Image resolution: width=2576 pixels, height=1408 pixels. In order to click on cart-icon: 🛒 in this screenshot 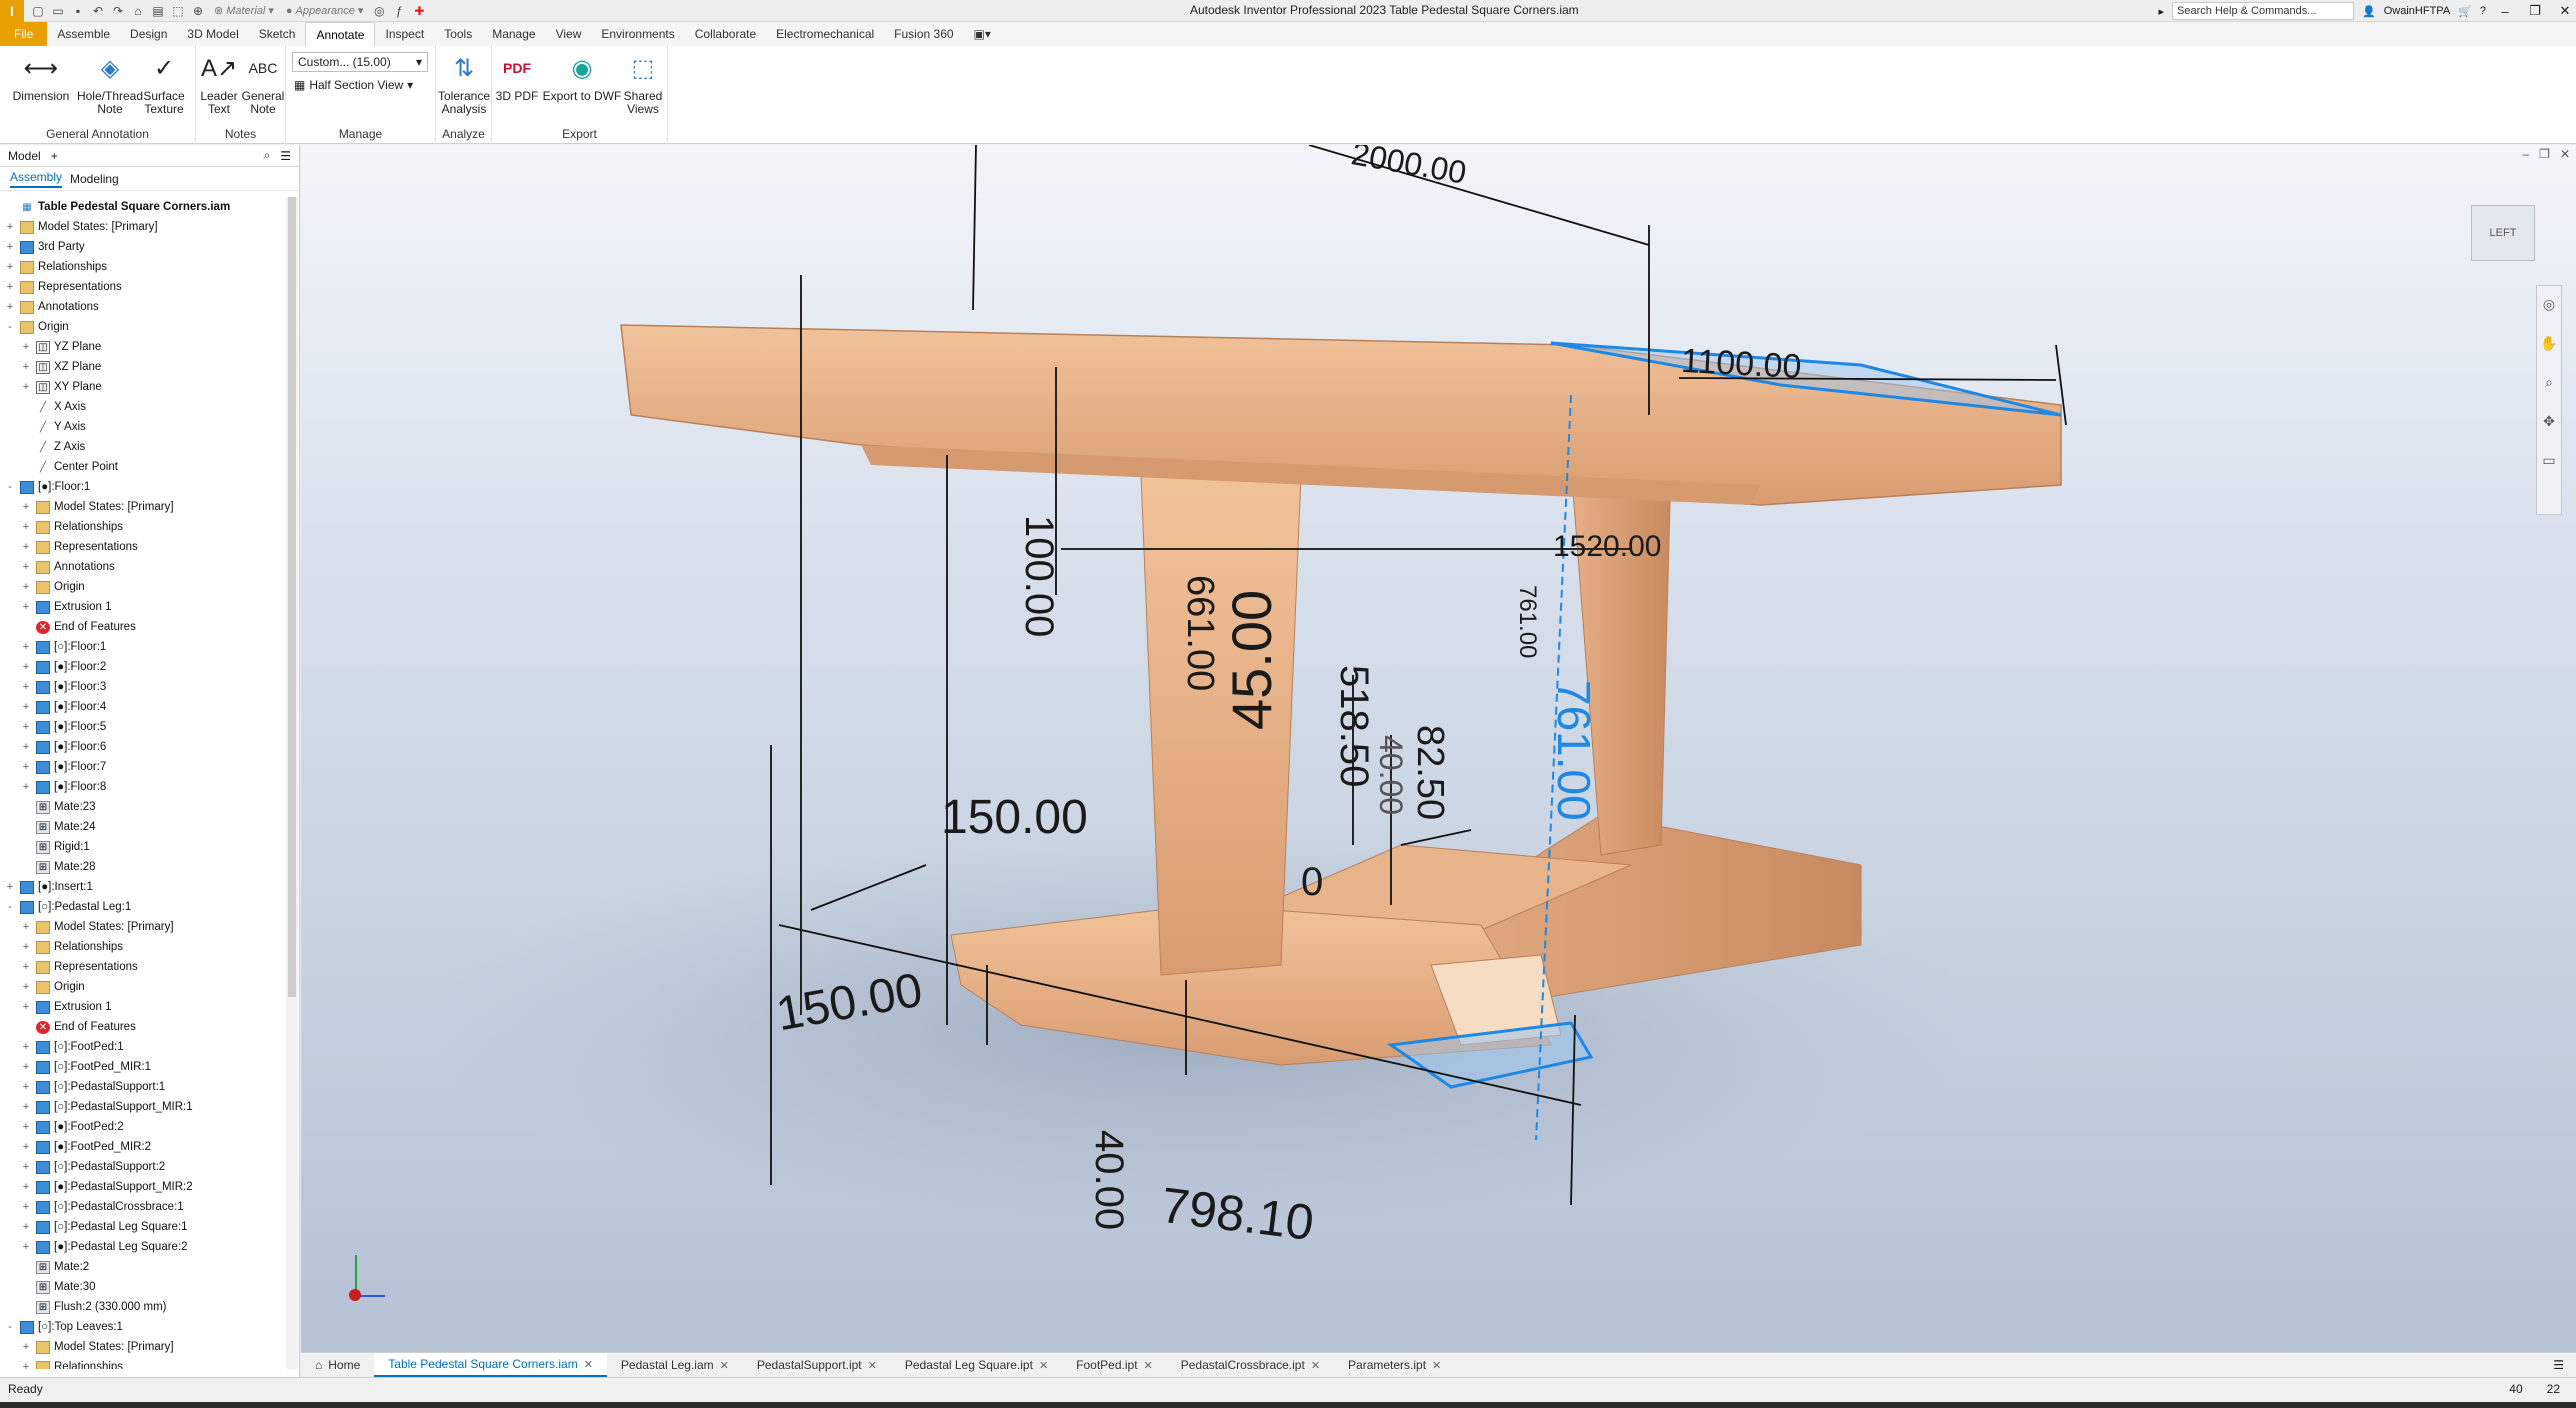, I will do `click(2465, 11)`.